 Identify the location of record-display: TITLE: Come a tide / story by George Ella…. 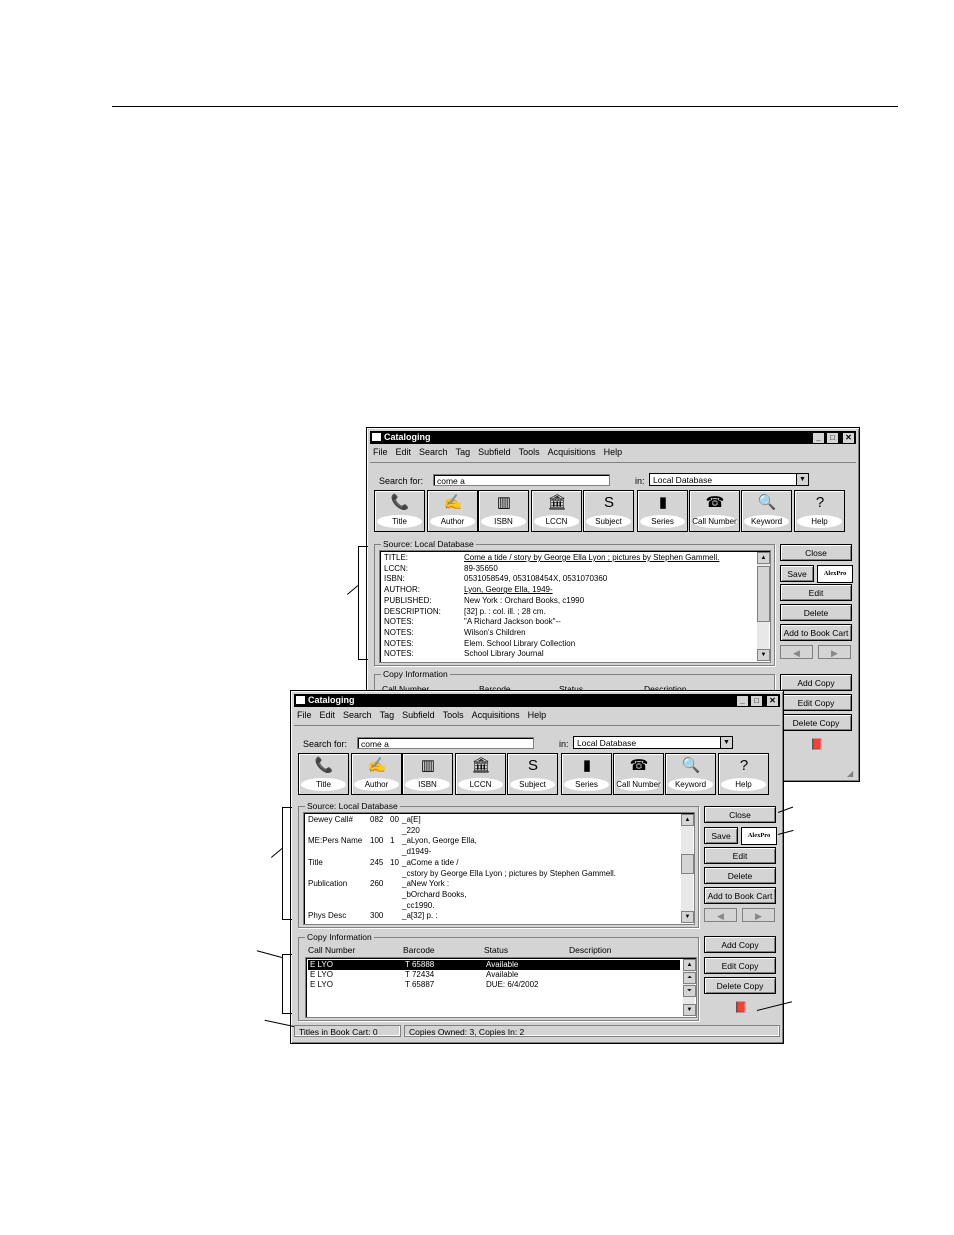
(575, 606).